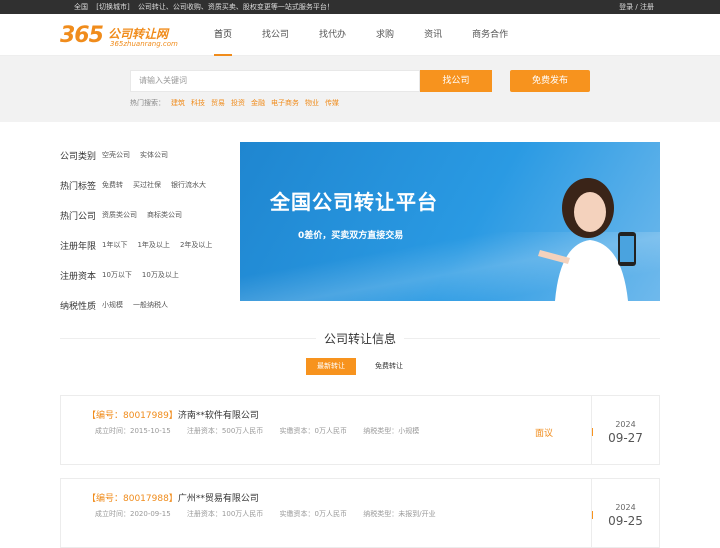 The width and height of the screenshot is (720, 548). I want to click on nav-news: 资讯, so click(433, 35).